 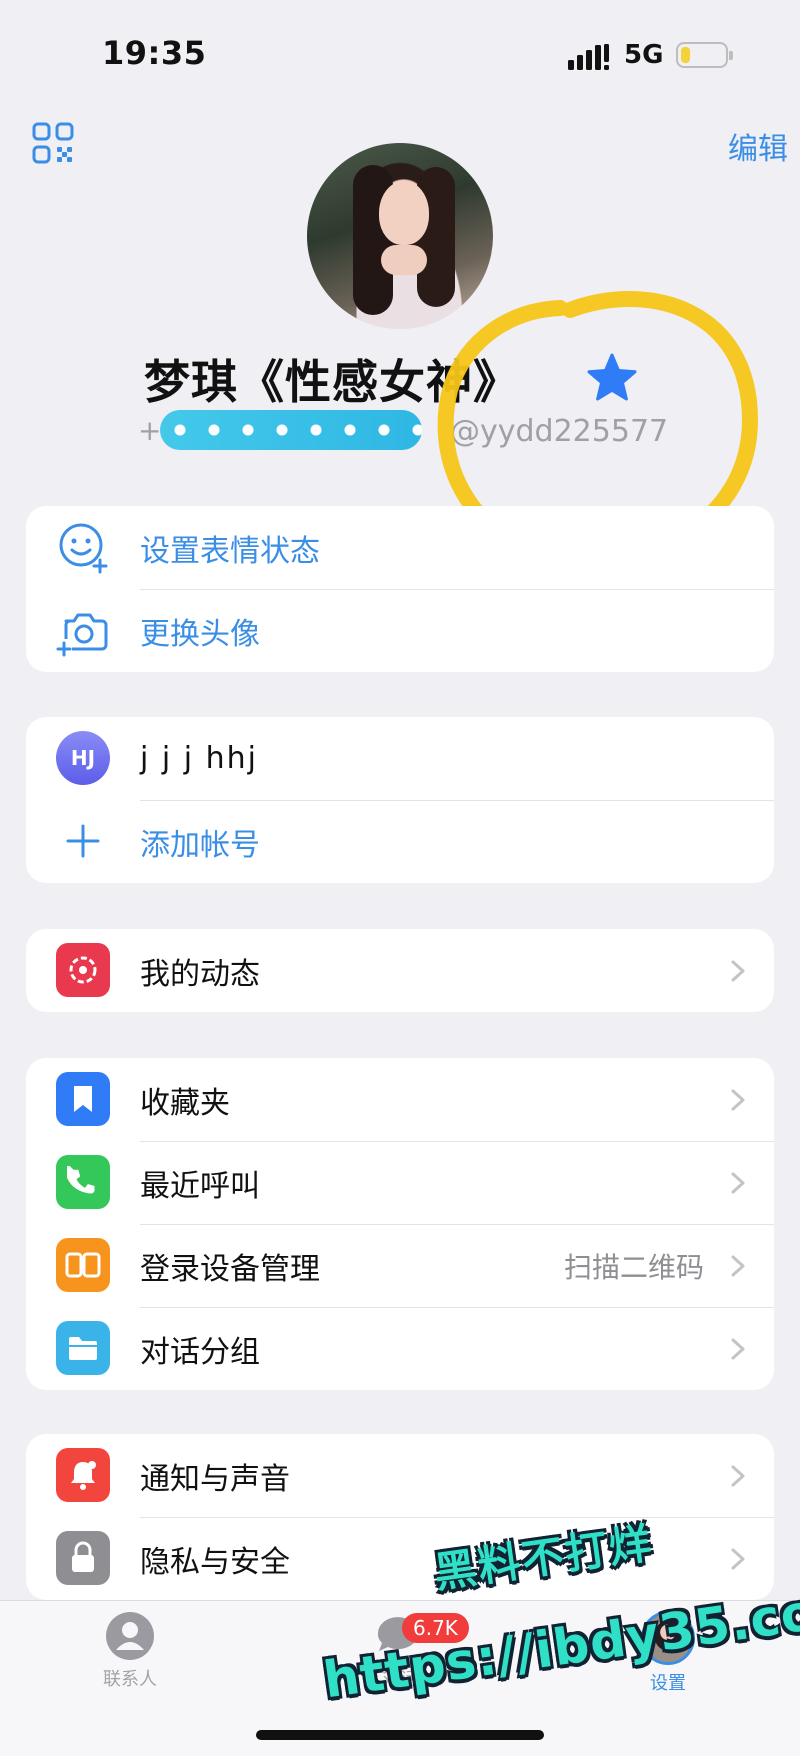 I want to click on lock-icon, so click(x=83, y=1558).